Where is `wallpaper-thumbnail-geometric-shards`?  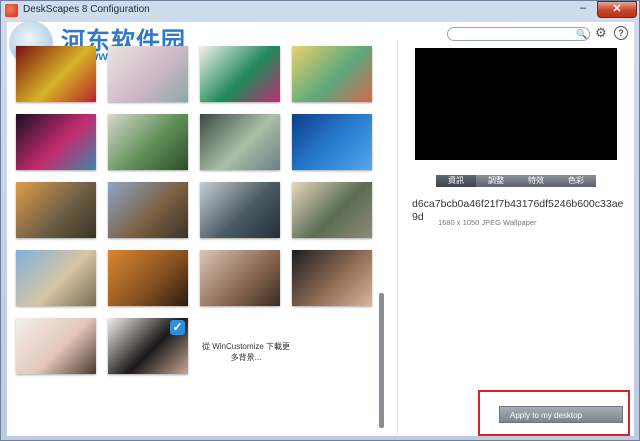 wallpaper-thumbnail-geometric-shards is located at coordinates (240, 142).